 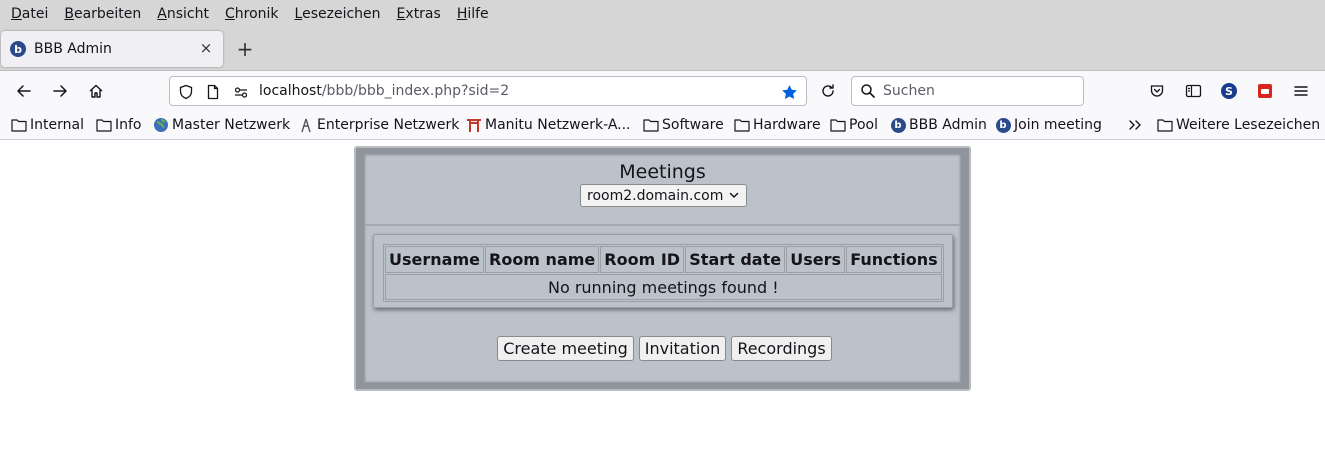 What do you see at coordinates (1193, 91) in the screenshot?
I see `sidebar-icon` at bounding box center [1193, 91].